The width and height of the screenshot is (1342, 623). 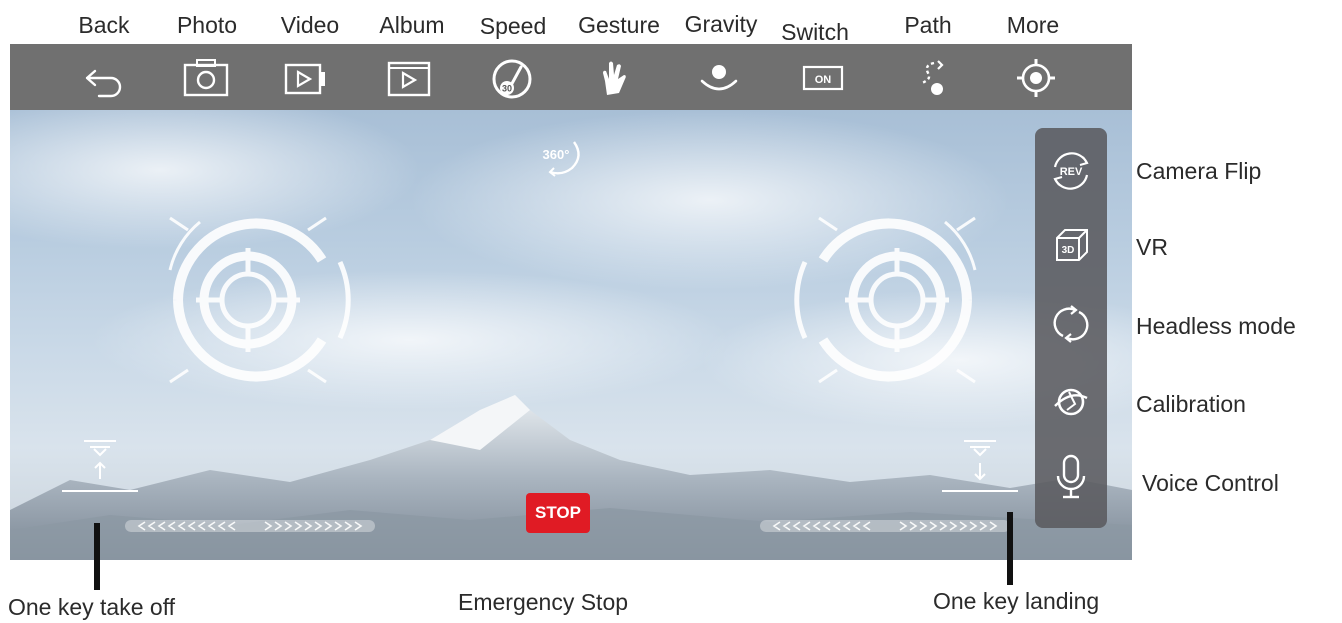 I want to click on back-icon, so click(x=106, y=78).